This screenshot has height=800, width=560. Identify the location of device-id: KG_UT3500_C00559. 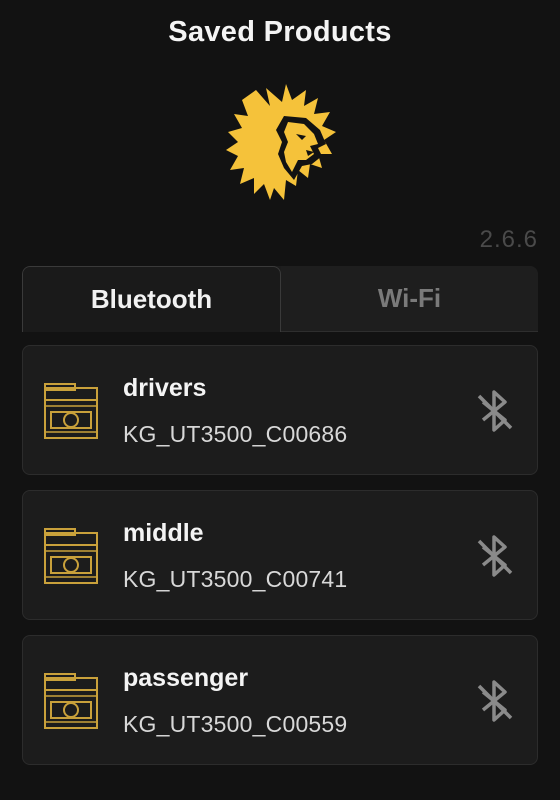
(235, 724).